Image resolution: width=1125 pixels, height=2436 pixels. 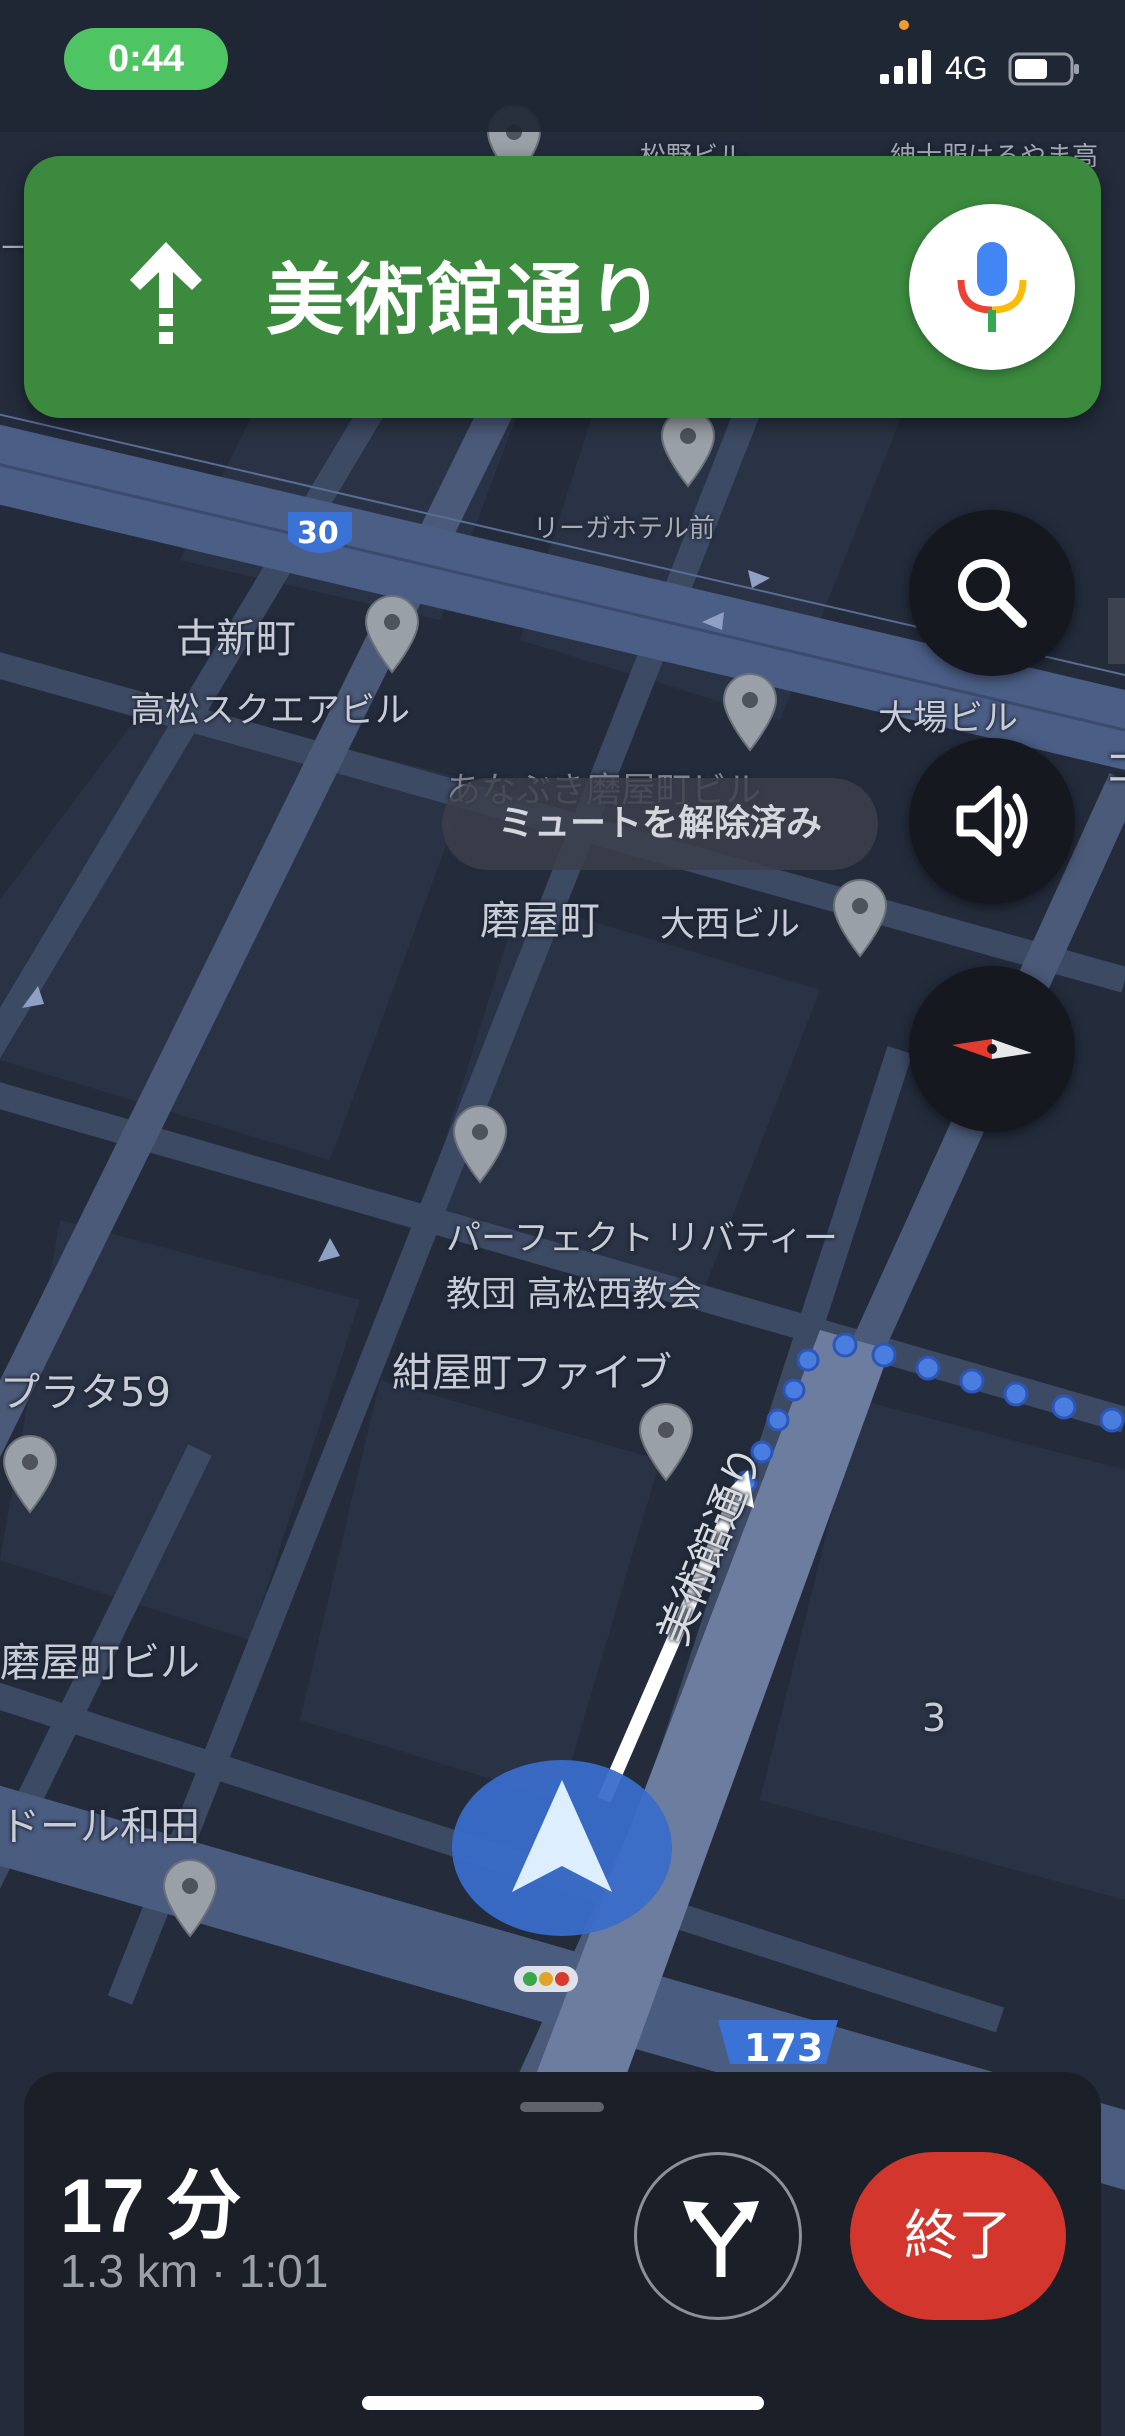 I want to click on privacy-indicator-dot, so click(x=904, y=25).